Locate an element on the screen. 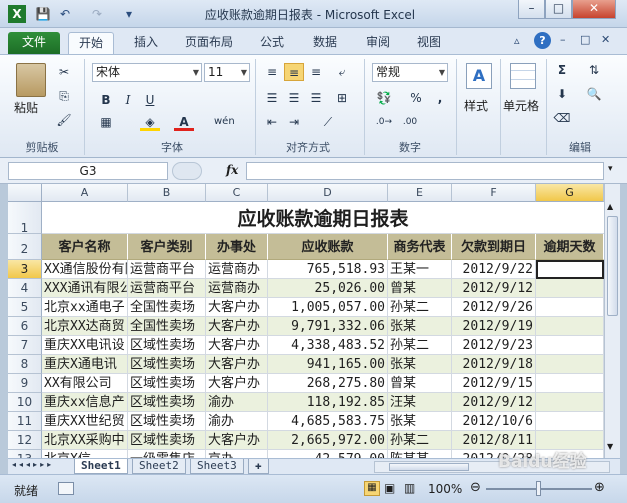 The width and height of the screenshot is (627, 503). row-header: 10 is located at coordinates (25, 402).